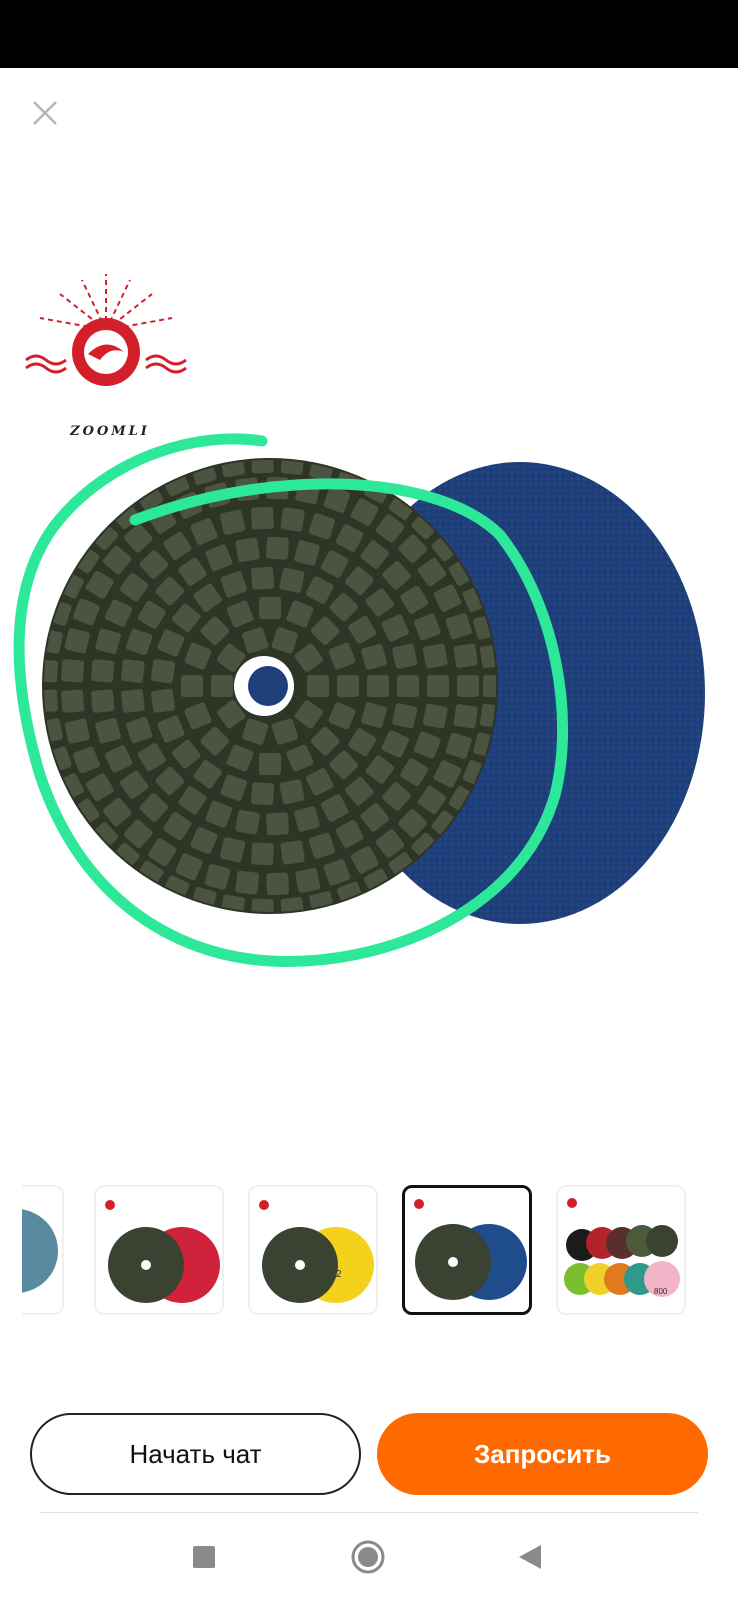 The image size is (738, 1600). I want to click on close-button, so click(45, 113).